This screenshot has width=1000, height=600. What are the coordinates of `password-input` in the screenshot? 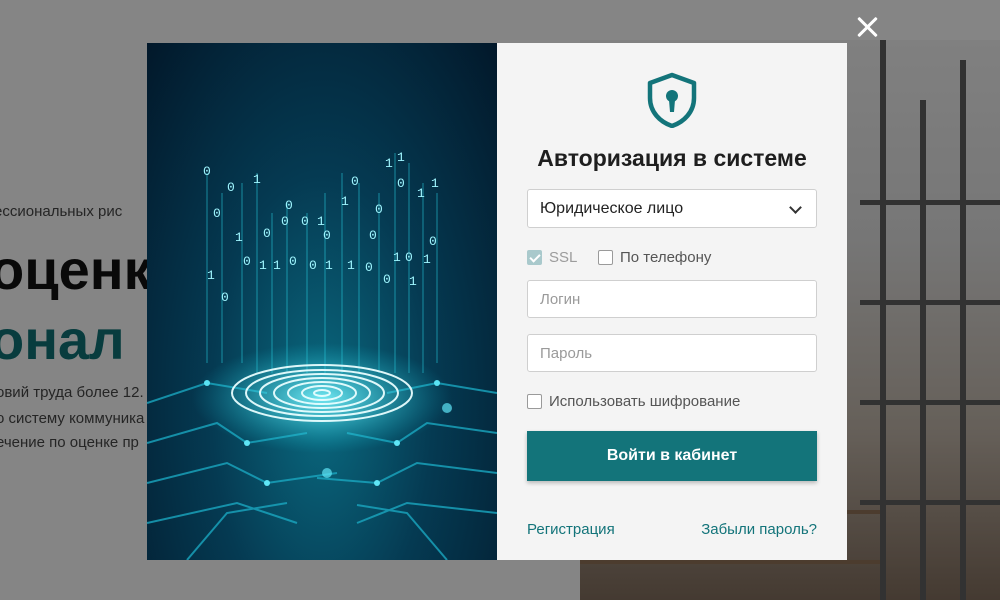 It's located at (672, 353).